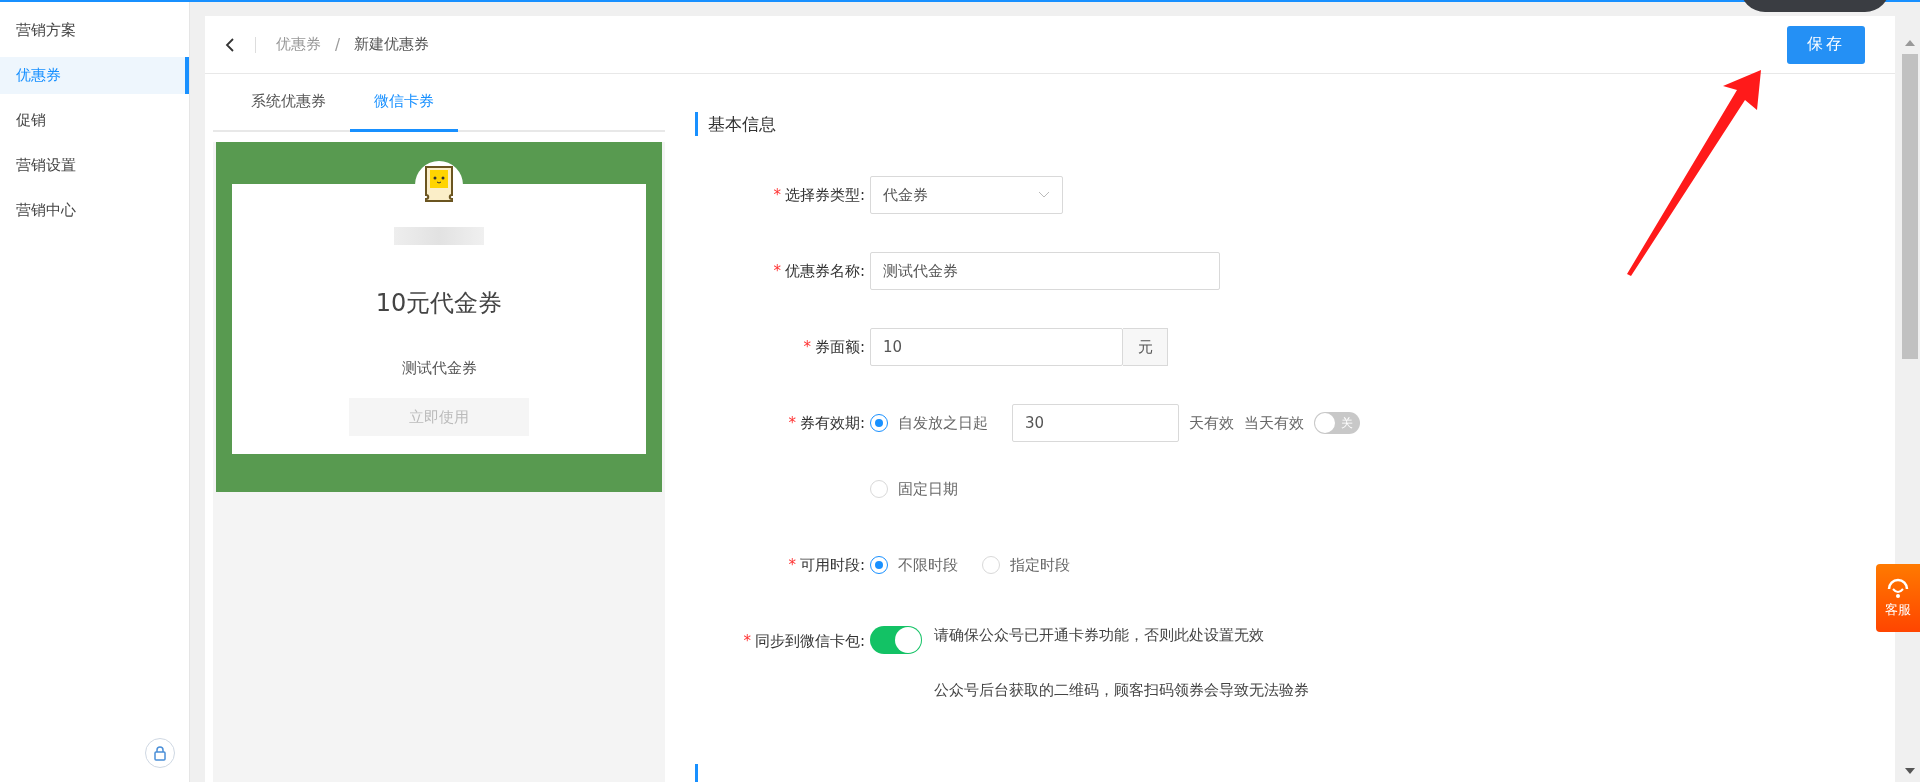 The height and width of the screenshot is (782, 1920). What do you see at coordinates (1040, 565) in the screenshot?
I see `radio-label: 指定时段` at bounding box center [1040, 565].